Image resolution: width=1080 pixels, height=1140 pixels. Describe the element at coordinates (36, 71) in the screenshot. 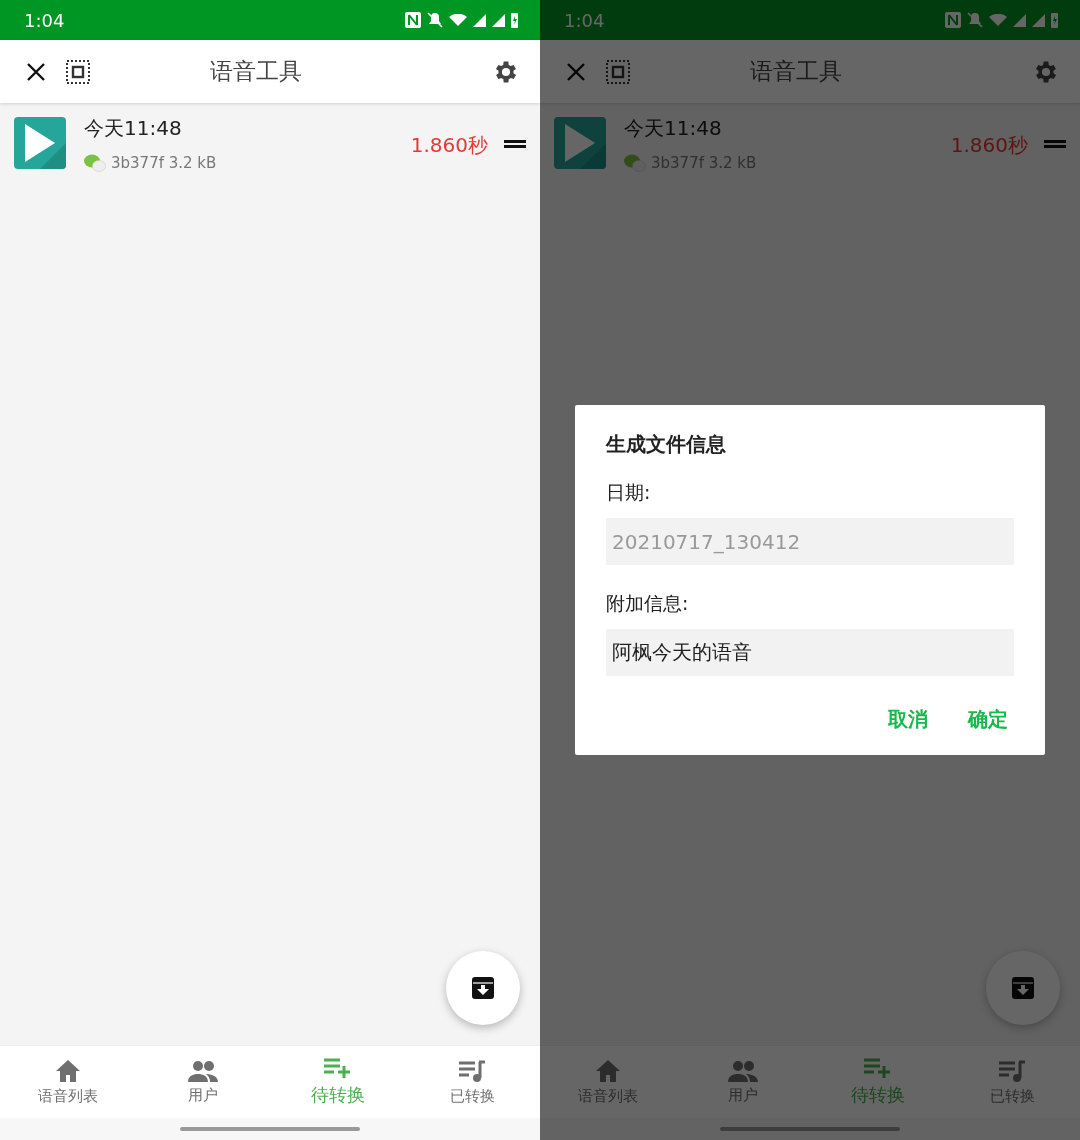

I see `close-icon` at that location.